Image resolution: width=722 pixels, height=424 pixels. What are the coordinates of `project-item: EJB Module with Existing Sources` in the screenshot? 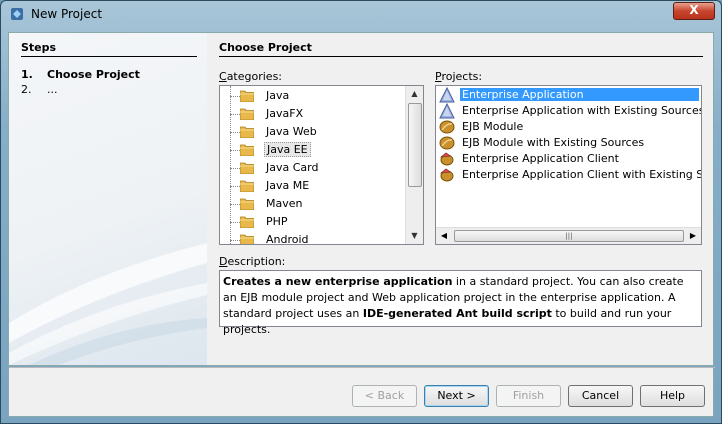 It's located at (569, 143).